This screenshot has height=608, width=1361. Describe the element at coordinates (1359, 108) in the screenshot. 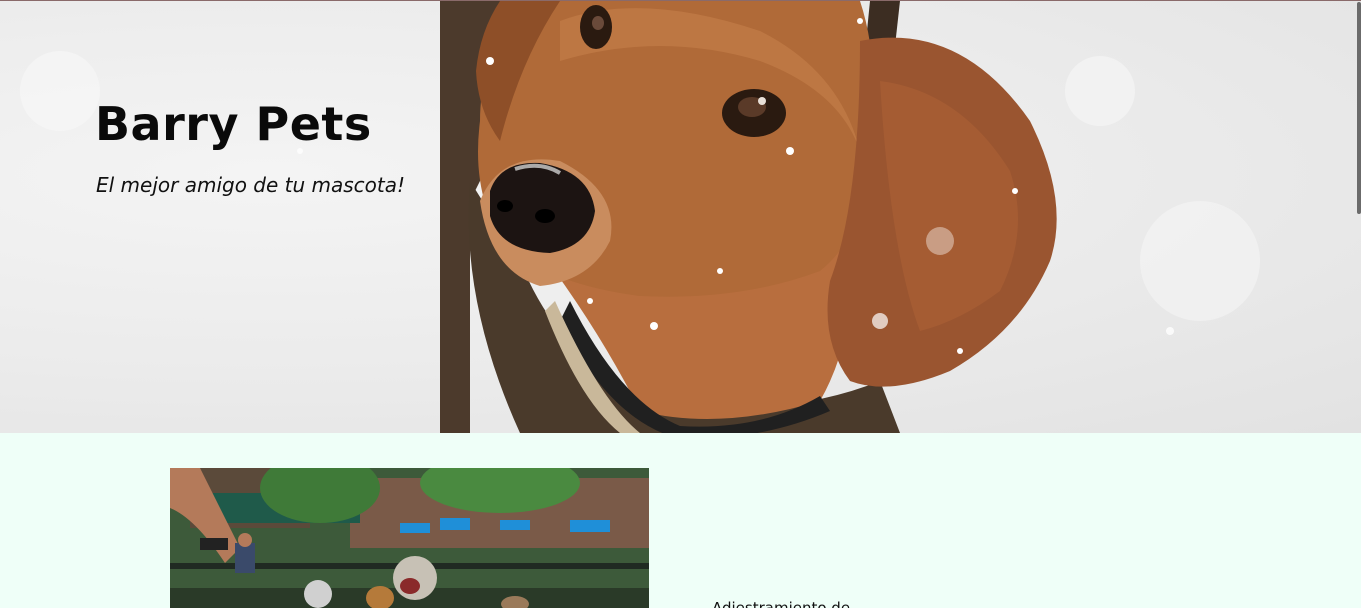

I see `scrollbar-thumb` at that location.